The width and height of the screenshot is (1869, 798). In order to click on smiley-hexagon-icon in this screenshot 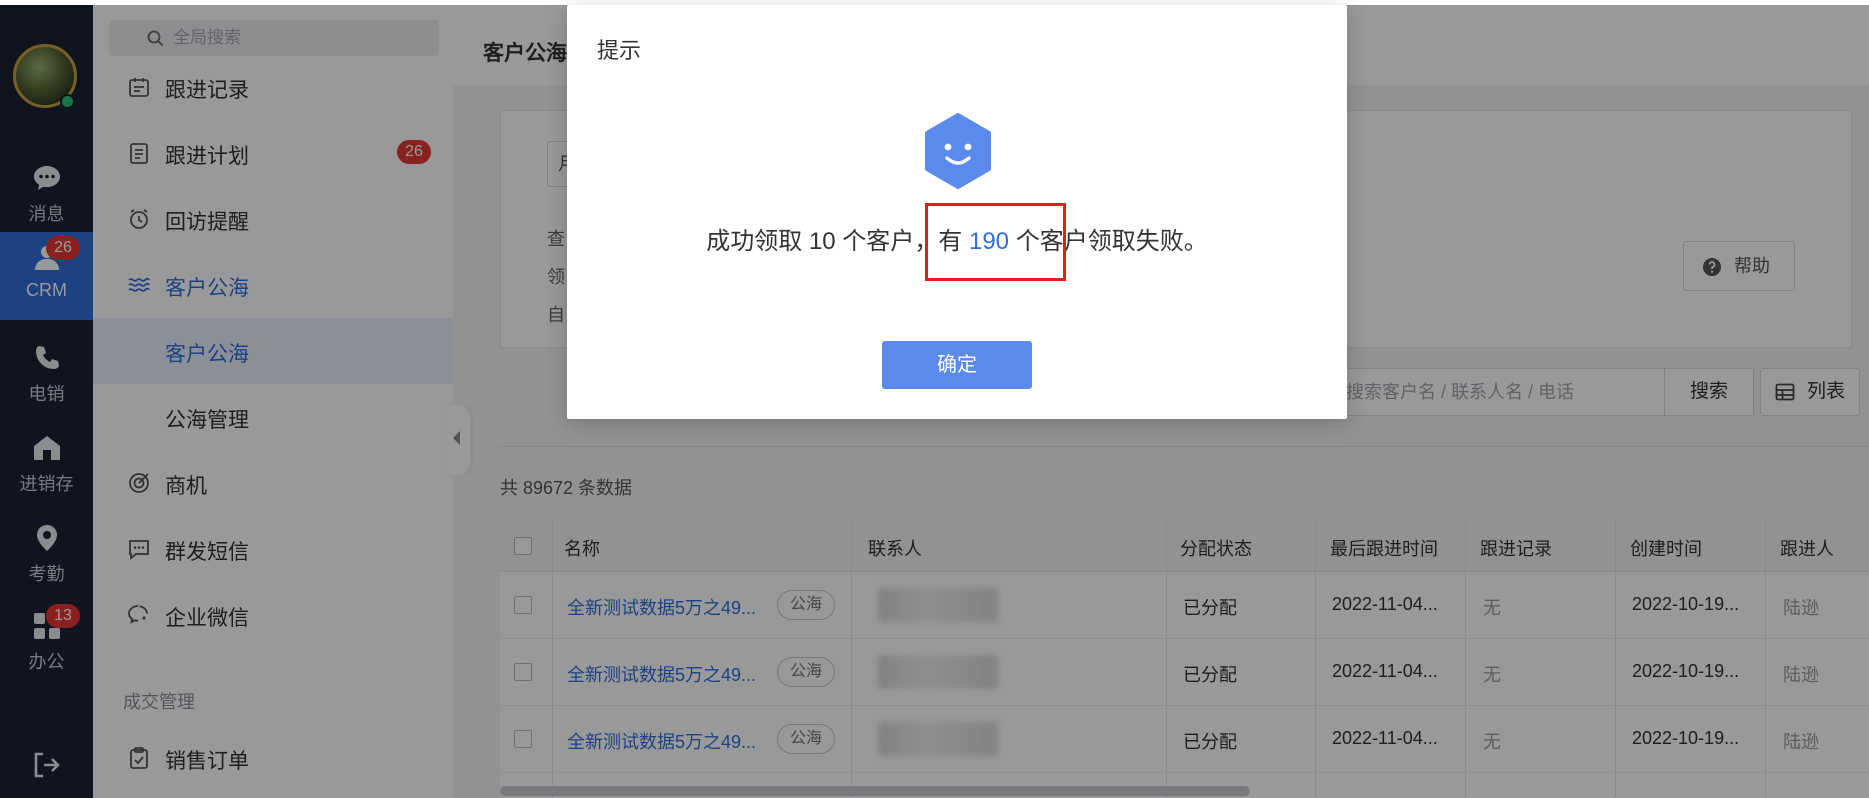, I will do `click(958, 151)`.